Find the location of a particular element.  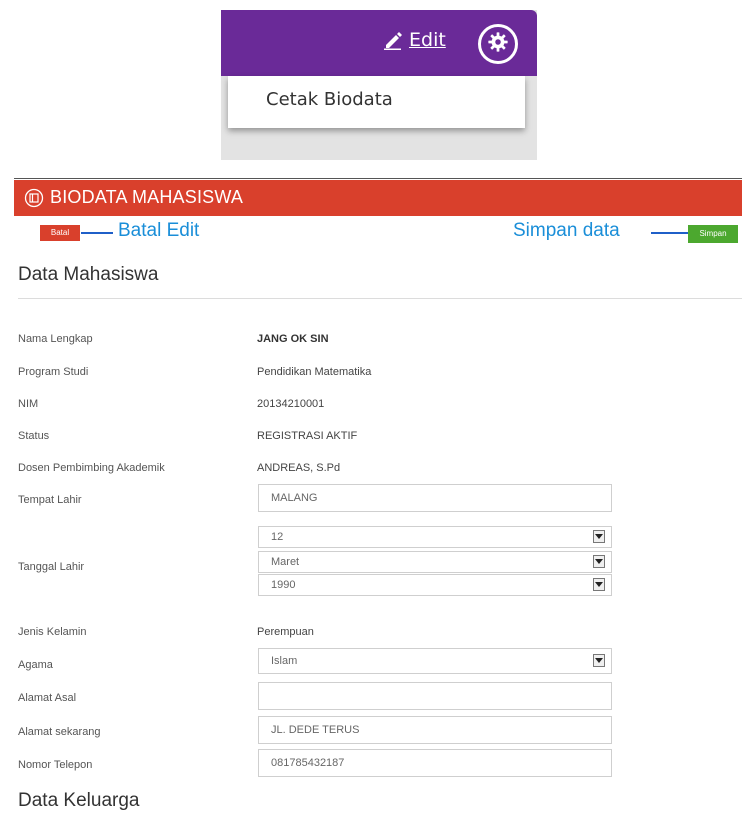

batal-callout-line is located at coordinates (97, 233).